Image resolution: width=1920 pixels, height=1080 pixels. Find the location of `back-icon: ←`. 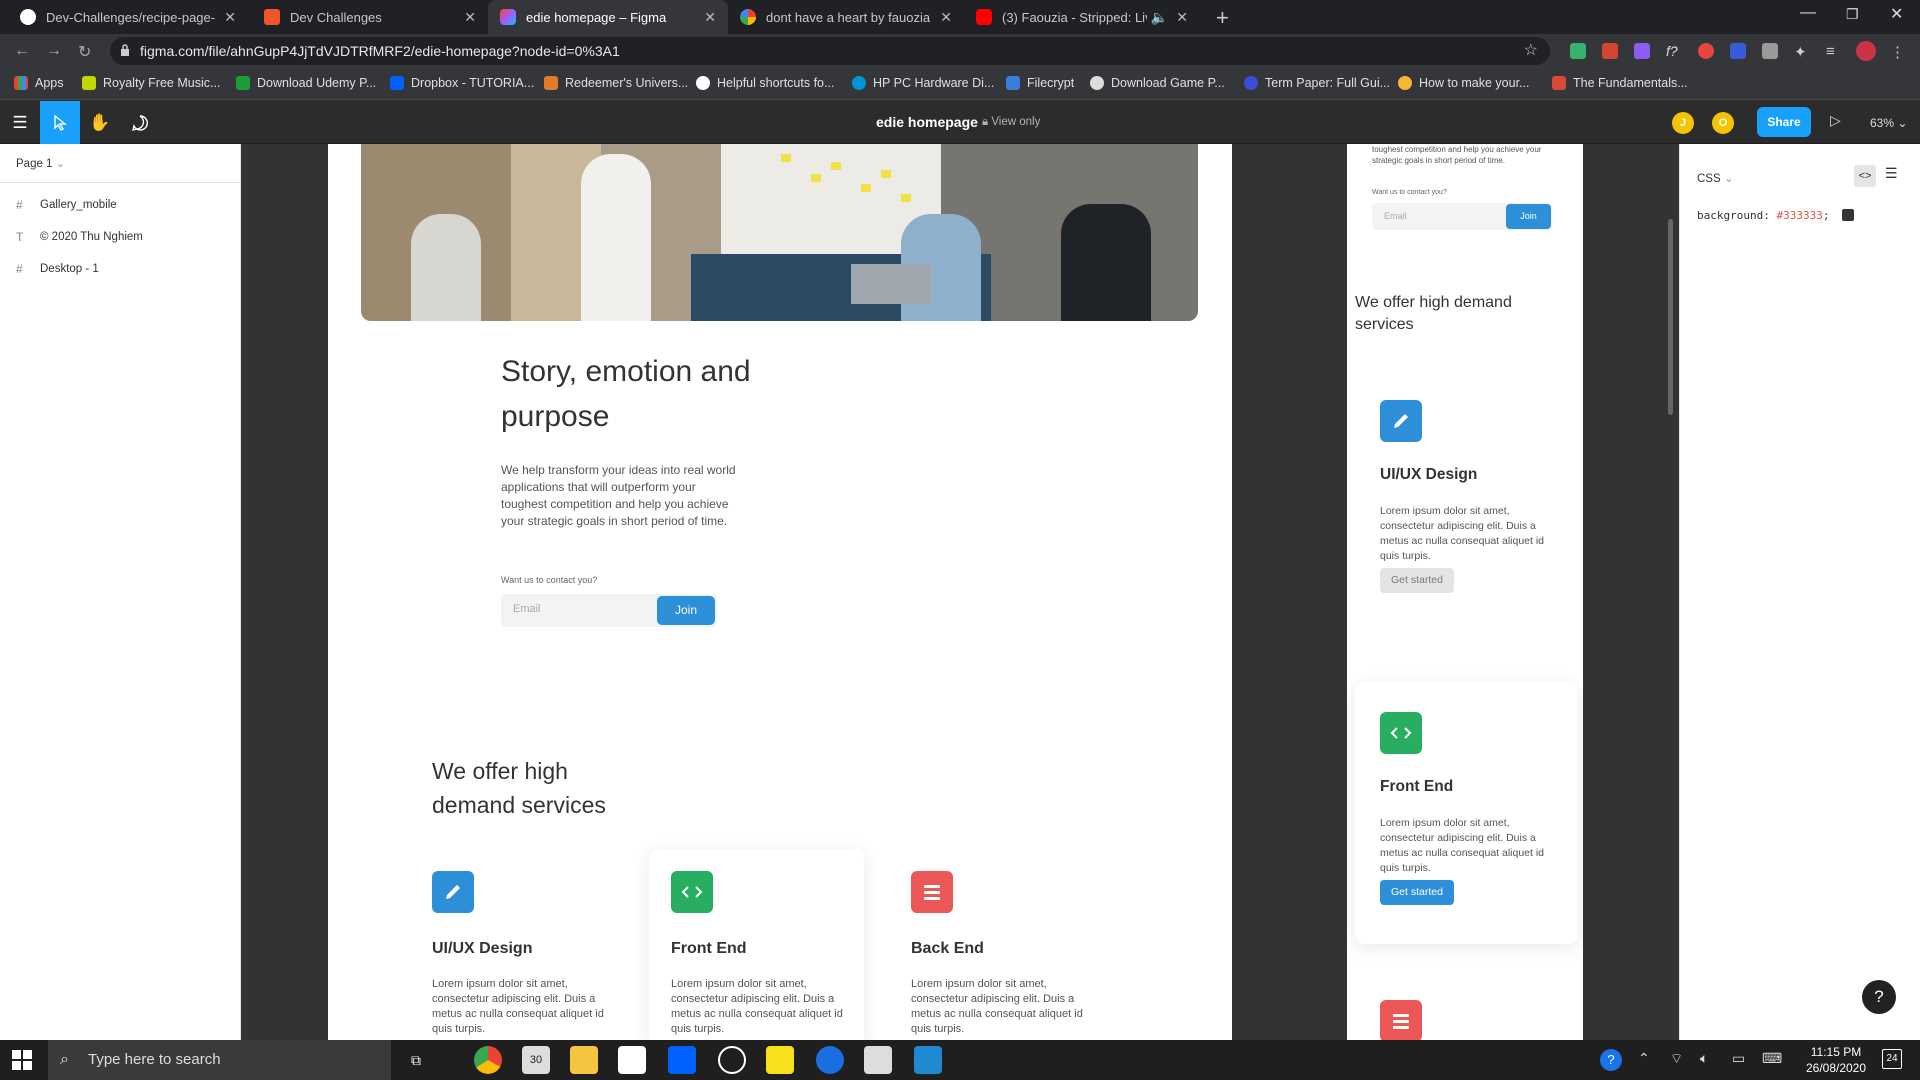

back-icon: ← is located at coordinates (22, 51).